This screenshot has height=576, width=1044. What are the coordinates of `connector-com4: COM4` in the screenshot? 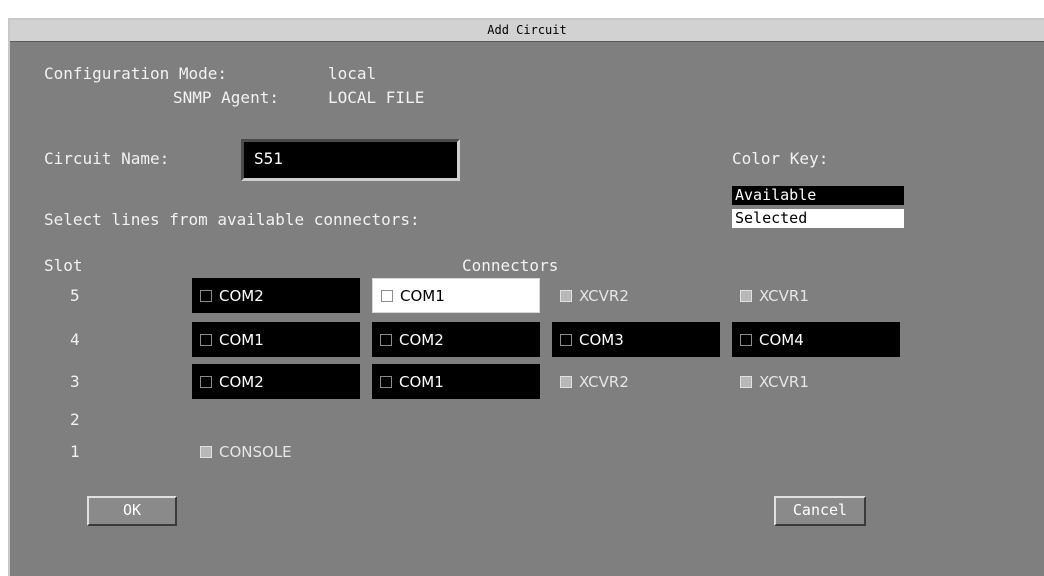 It's located at (816, 339).